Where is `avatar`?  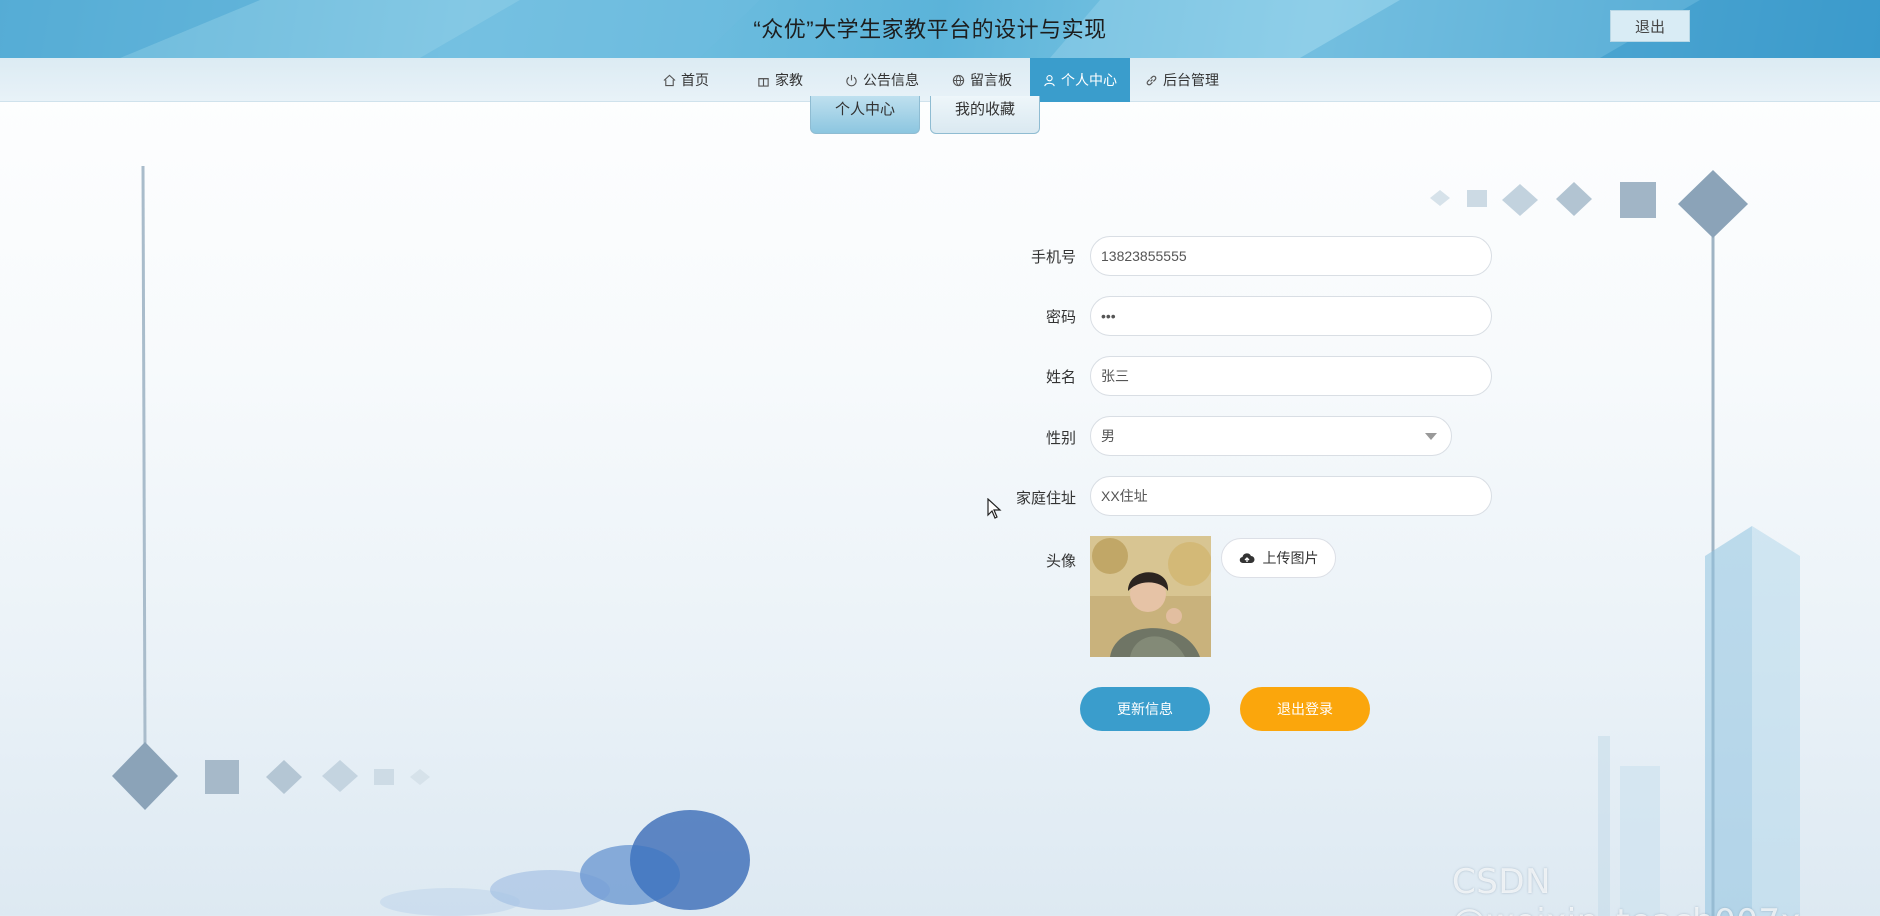
avatar is located at coordinates (1150, 596).